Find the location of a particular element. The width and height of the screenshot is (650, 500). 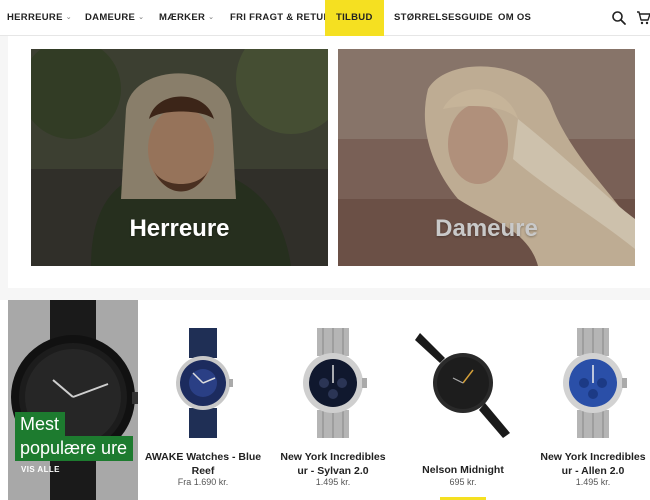

product-name: Nelson Midnight is located at coordinates (463, 470).